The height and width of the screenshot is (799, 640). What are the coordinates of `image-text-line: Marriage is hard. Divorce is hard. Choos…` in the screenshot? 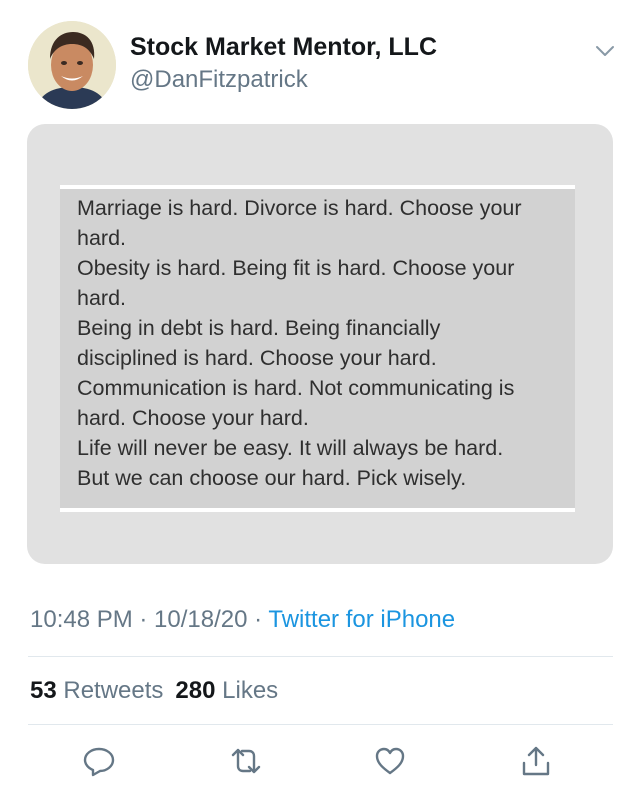 It's located at (299, 208).